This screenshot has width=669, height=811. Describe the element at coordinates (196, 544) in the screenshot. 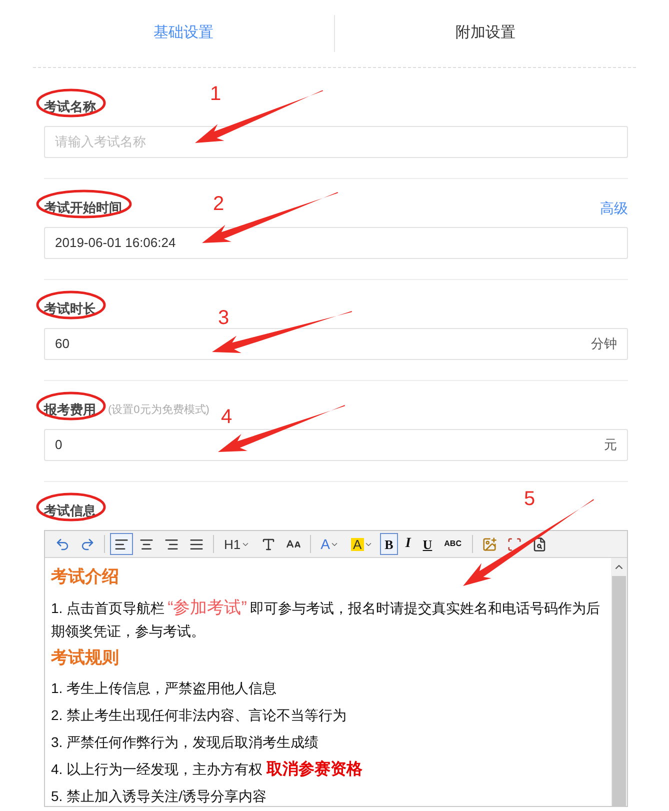

I see `align-justify-icon` at that location.